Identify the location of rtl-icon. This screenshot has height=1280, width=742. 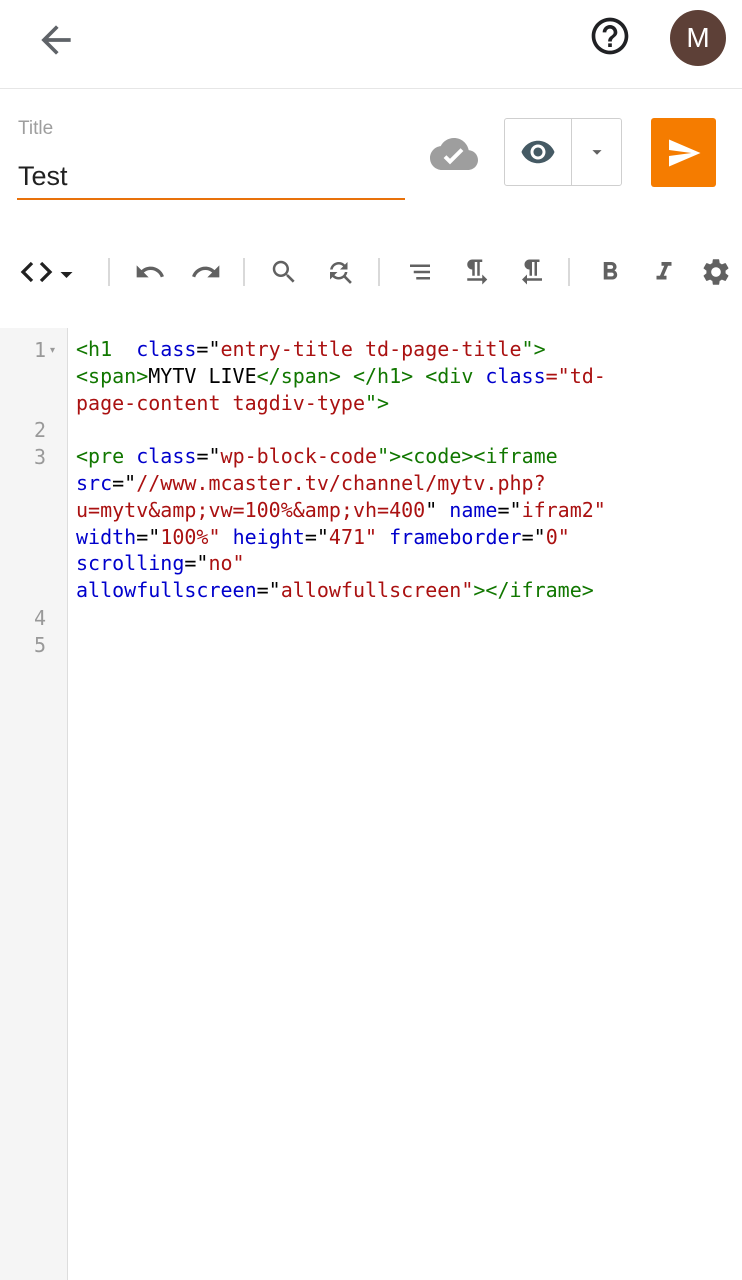
(532, 272).